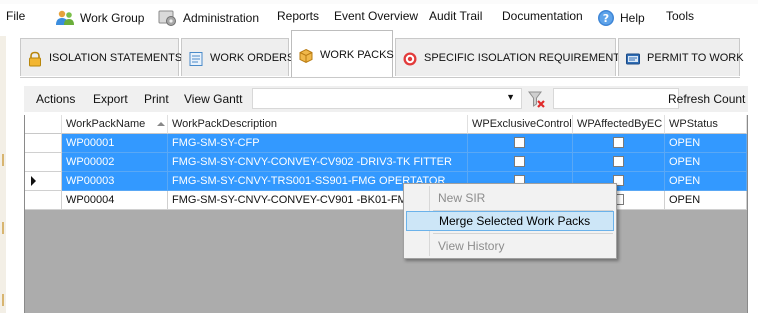  Describe the element at coordinates (695, 57) in the screenshot. I see `tab-label: PERMIT TO WORK` at that location.